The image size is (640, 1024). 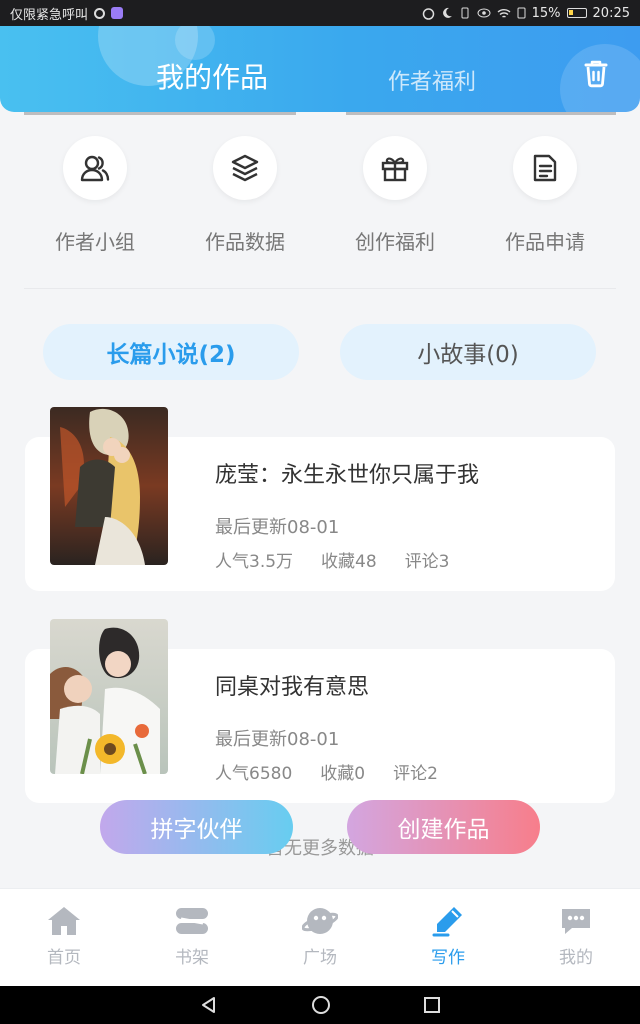 What do you see at coordinates (545, 242) in the screenshot?
I see `action-label: 作品申请` at bounding box center [545, 242].